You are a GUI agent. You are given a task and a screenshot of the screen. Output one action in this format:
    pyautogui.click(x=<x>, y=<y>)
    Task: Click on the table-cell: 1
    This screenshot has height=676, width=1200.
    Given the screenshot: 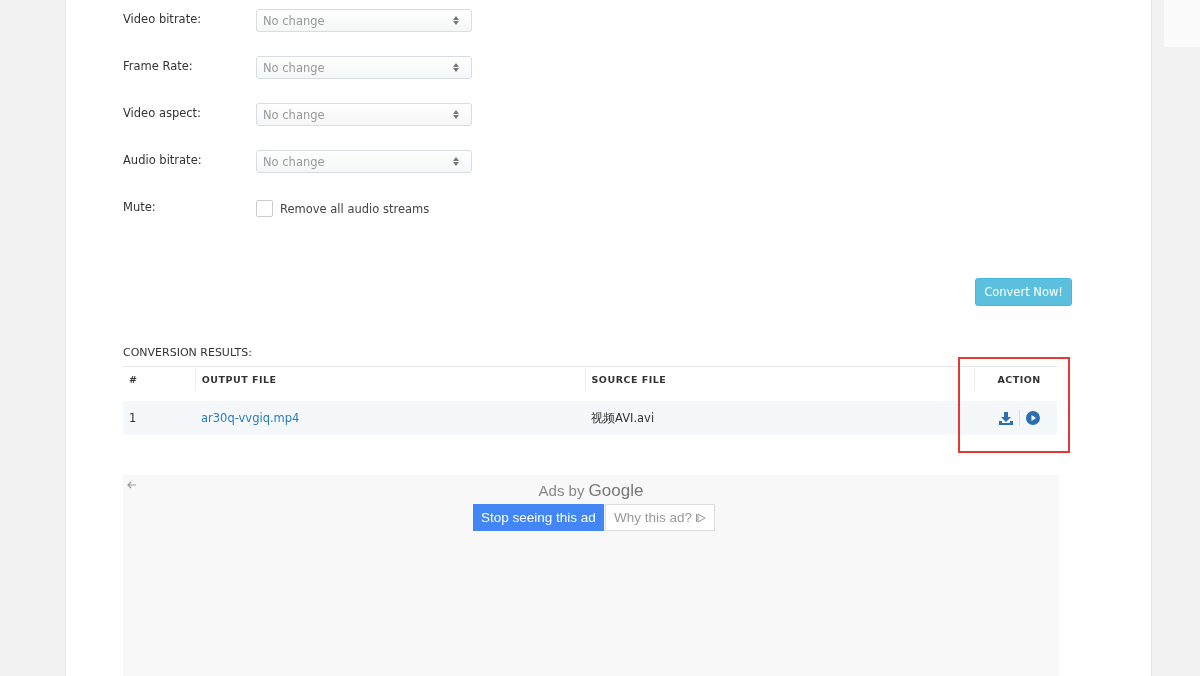 What is the action you would take?
    pyautogui.click(x=133, y=418)
    